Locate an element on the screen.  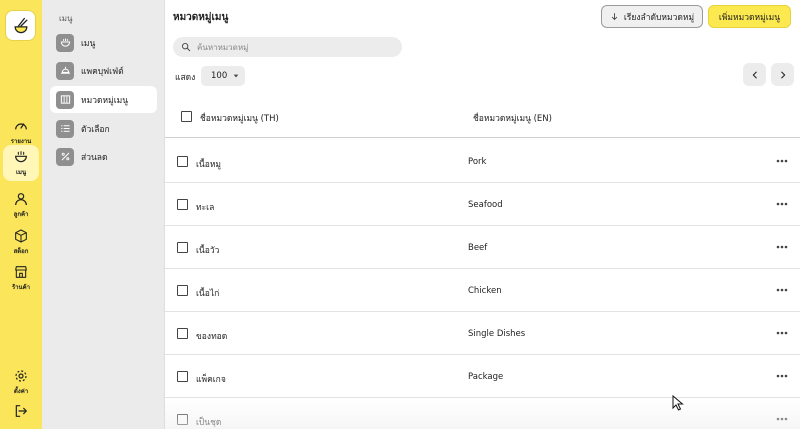
search-icon is located at coordinates (186, 47).